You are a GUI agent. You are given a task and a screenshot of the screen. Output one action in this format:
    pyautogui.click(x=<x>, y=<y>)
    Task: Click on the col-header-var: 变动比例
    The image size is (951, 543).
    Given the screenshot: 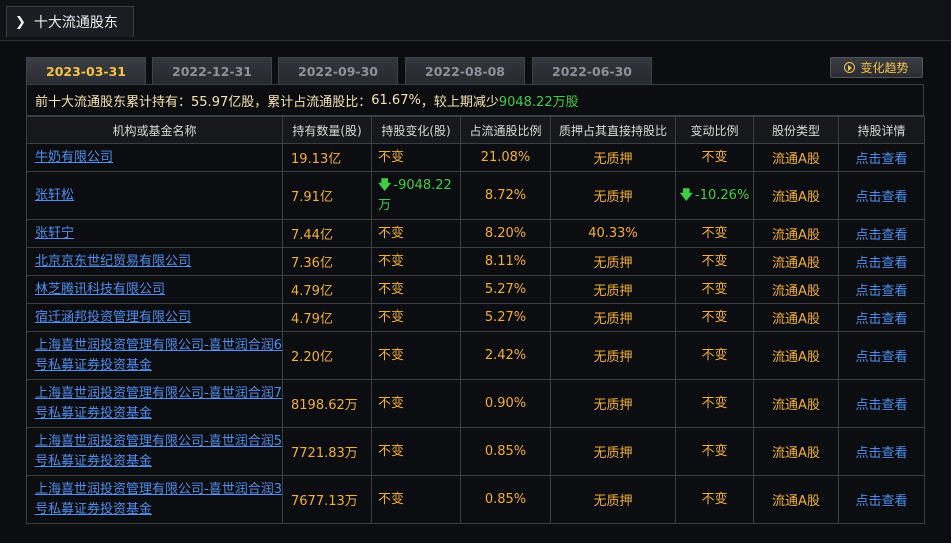 What is the action you would take?
    pyautogui.click(x=714, y=130)
    